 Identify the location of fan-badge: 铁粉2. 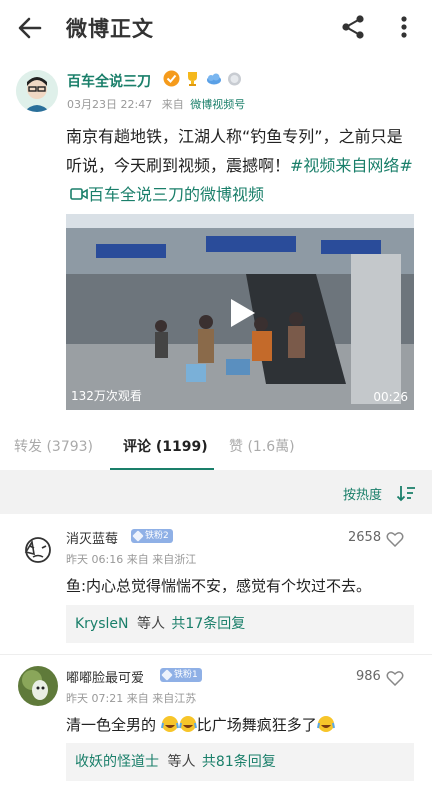
(152, 536).